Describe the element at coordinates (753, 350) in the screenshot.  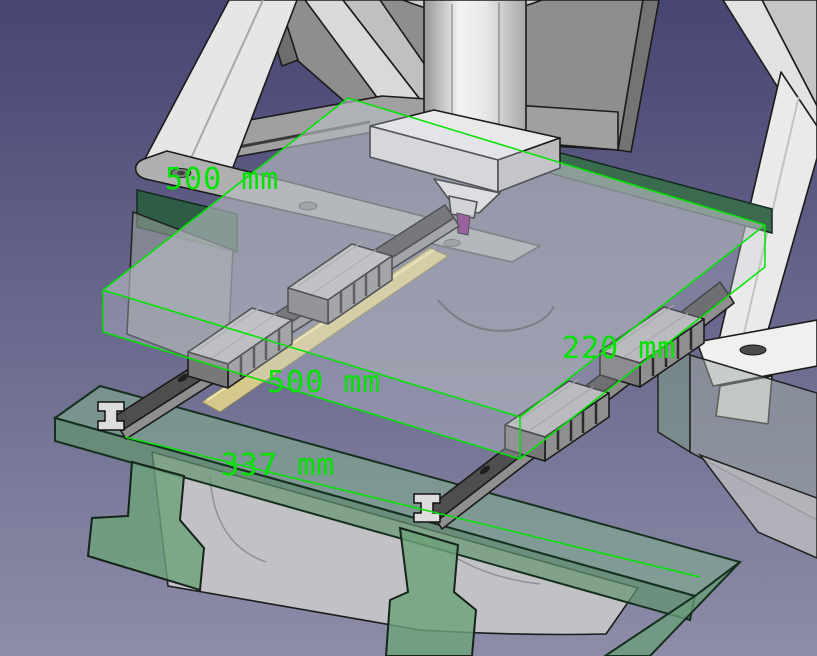
I see `foot-bar-hole` at that location.